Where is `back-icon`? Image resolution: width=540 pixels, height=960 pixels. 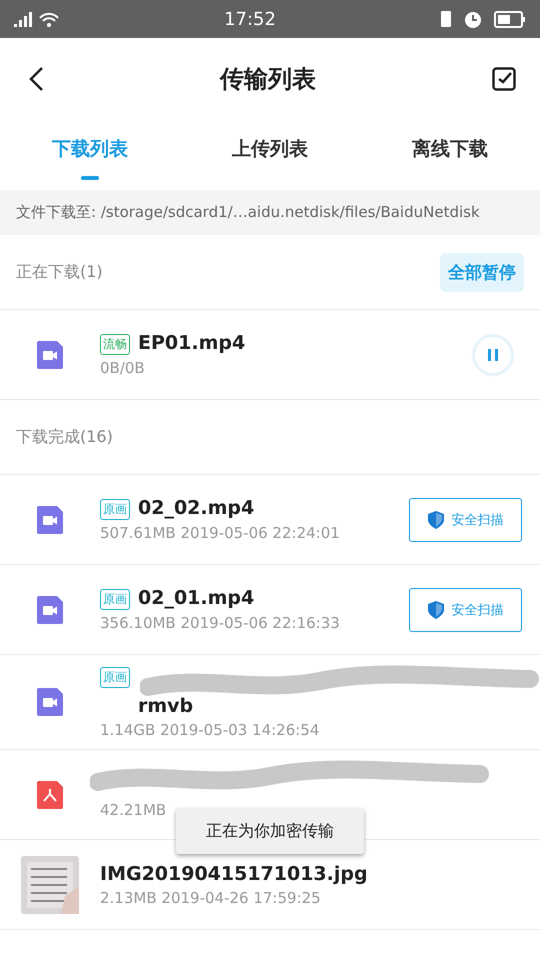 back-icon is located at coordinates (36, 79).